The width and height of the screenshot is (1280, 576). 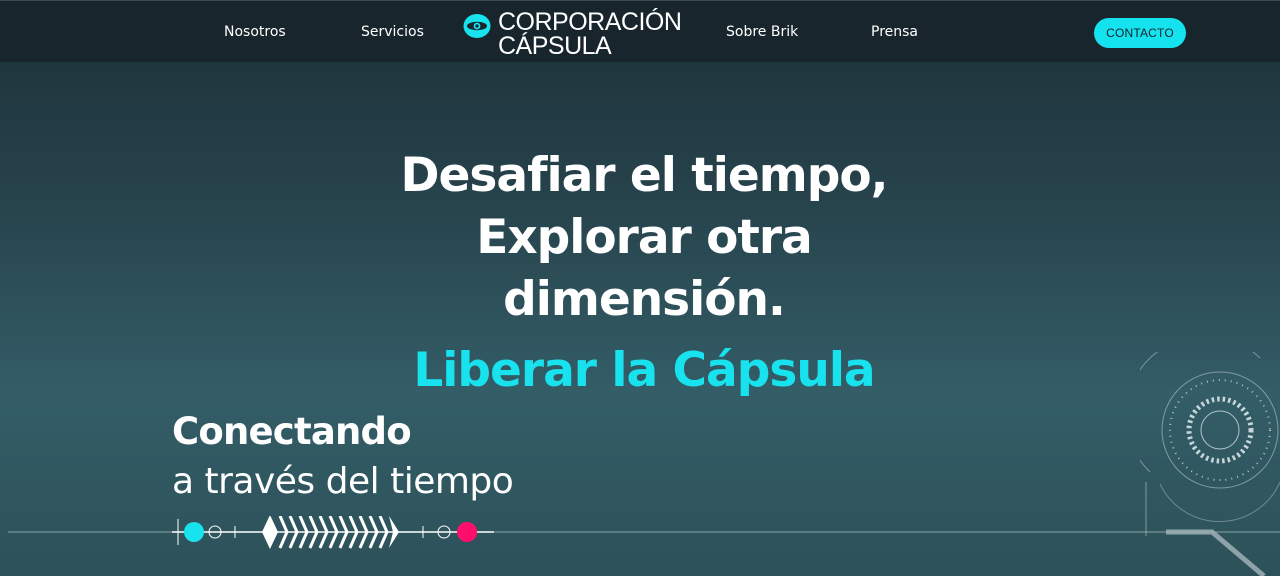 What do you see at coordinates (467, 532) in the screenshot?
I see `timeline-magenta-dot` at bounding box center [467, 532].